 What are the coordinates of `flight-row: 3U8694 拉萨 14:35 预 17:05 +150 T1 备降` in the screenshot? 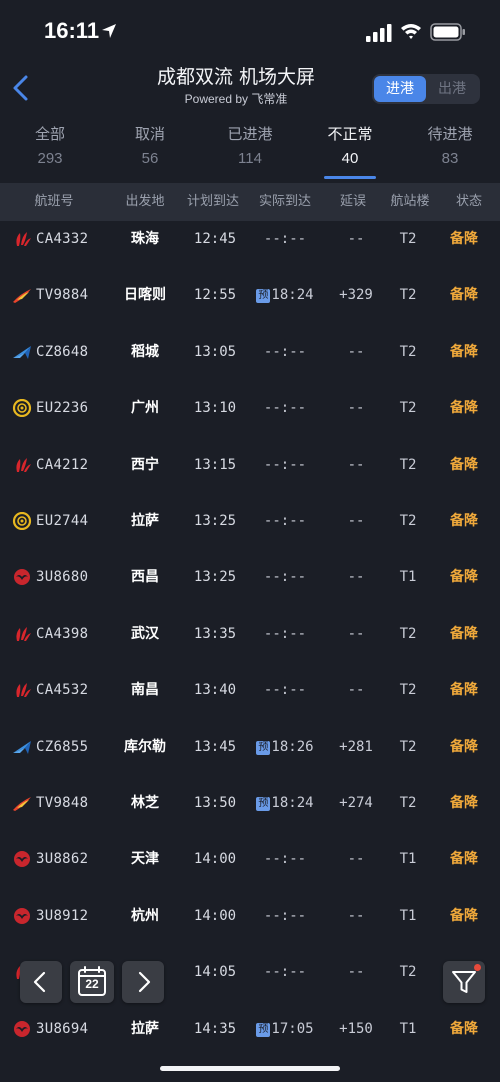 It's located at (250, 1039).